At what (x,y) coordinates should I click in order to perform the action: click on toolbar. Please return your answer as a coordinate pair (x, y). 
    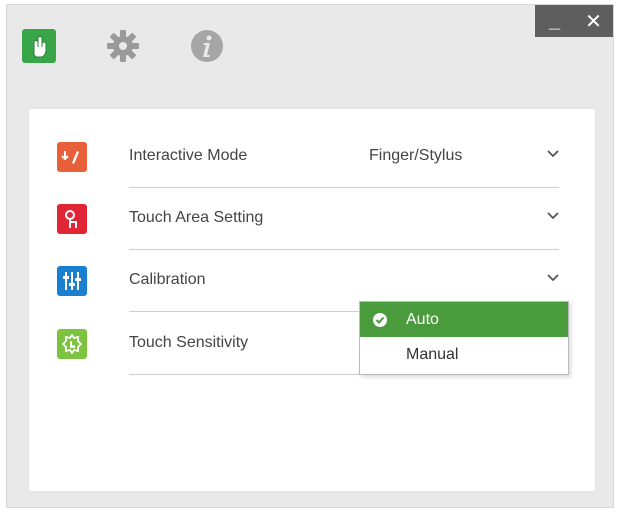
    Looking at the image, I should click on (145, 46).